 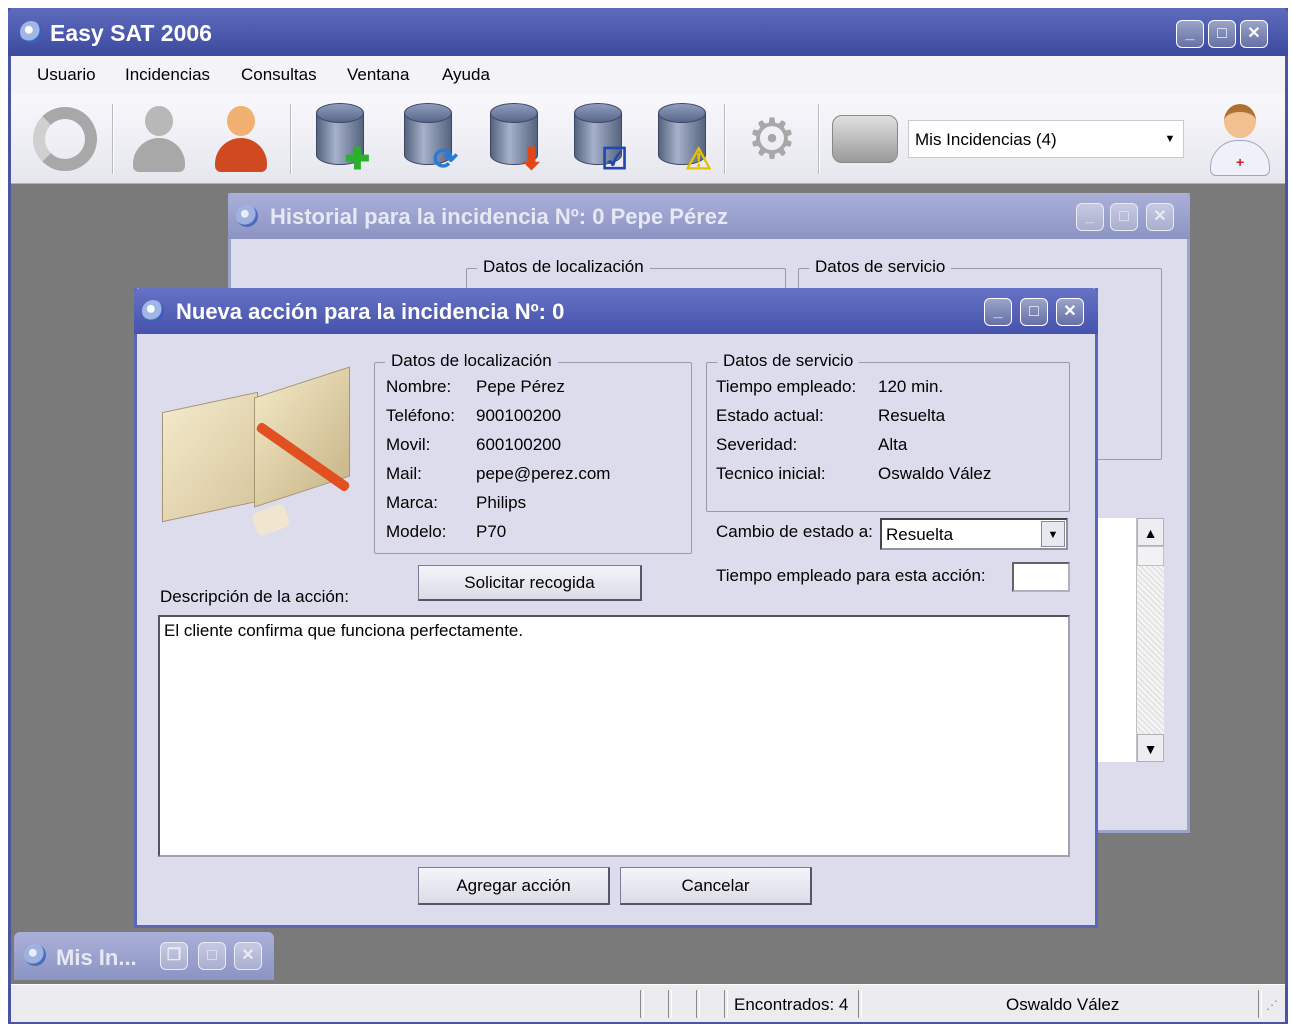 What do you see at coordinates (1254, 34) in the screenshot?
I see `close-button: ✕` at bounding box center [1254, 34].